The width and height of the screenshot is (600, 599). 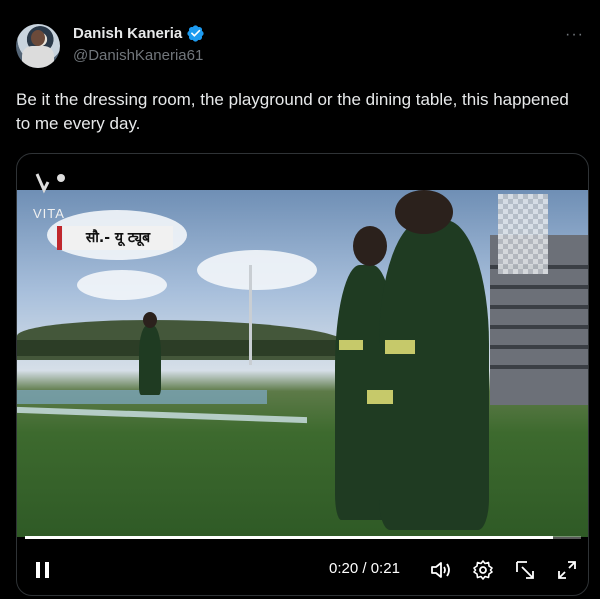 I want to click on handle: @DanishKaneria61, so click(x=138, y=55).